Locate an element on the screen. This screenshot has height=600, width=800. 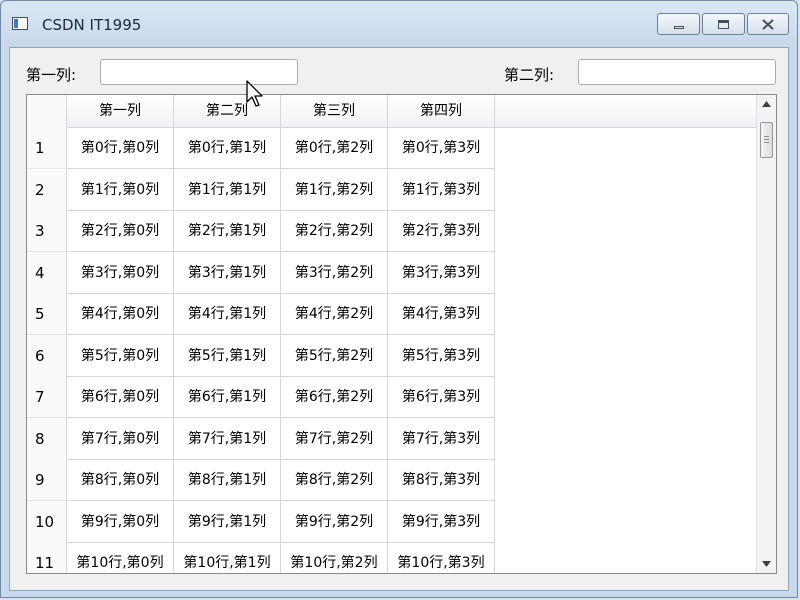
table-cell: 第4行,第2列 is located at coordinates (334, 314).